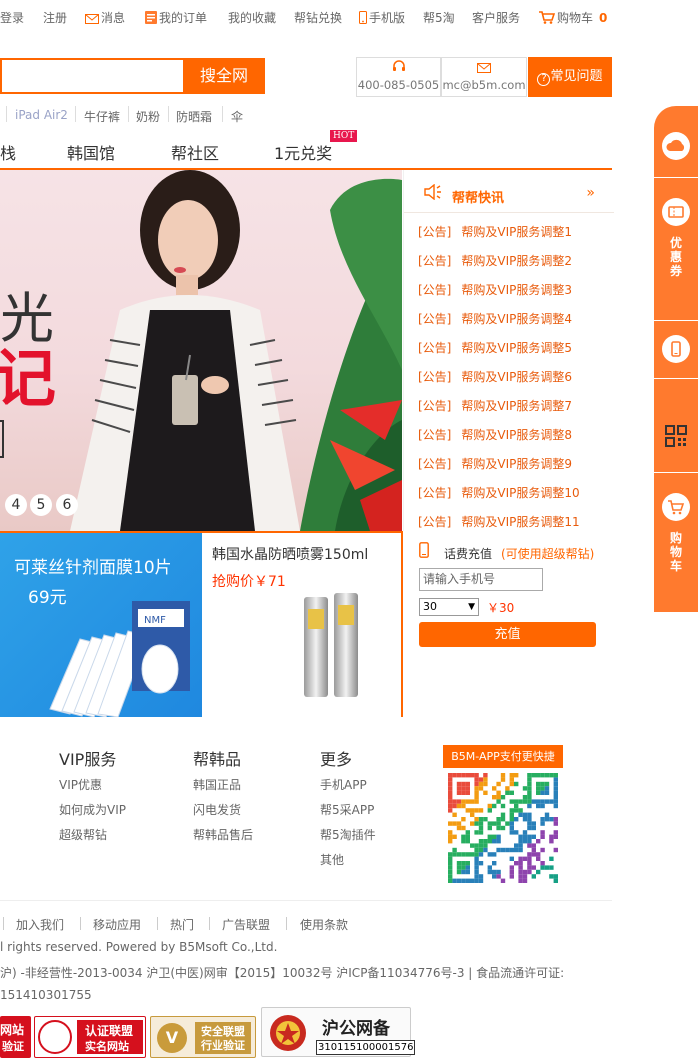  What do you see at coordinates (16, 505) in the screenshot?
I see `carousel-dot: 4` at bounding box center [16, 505].